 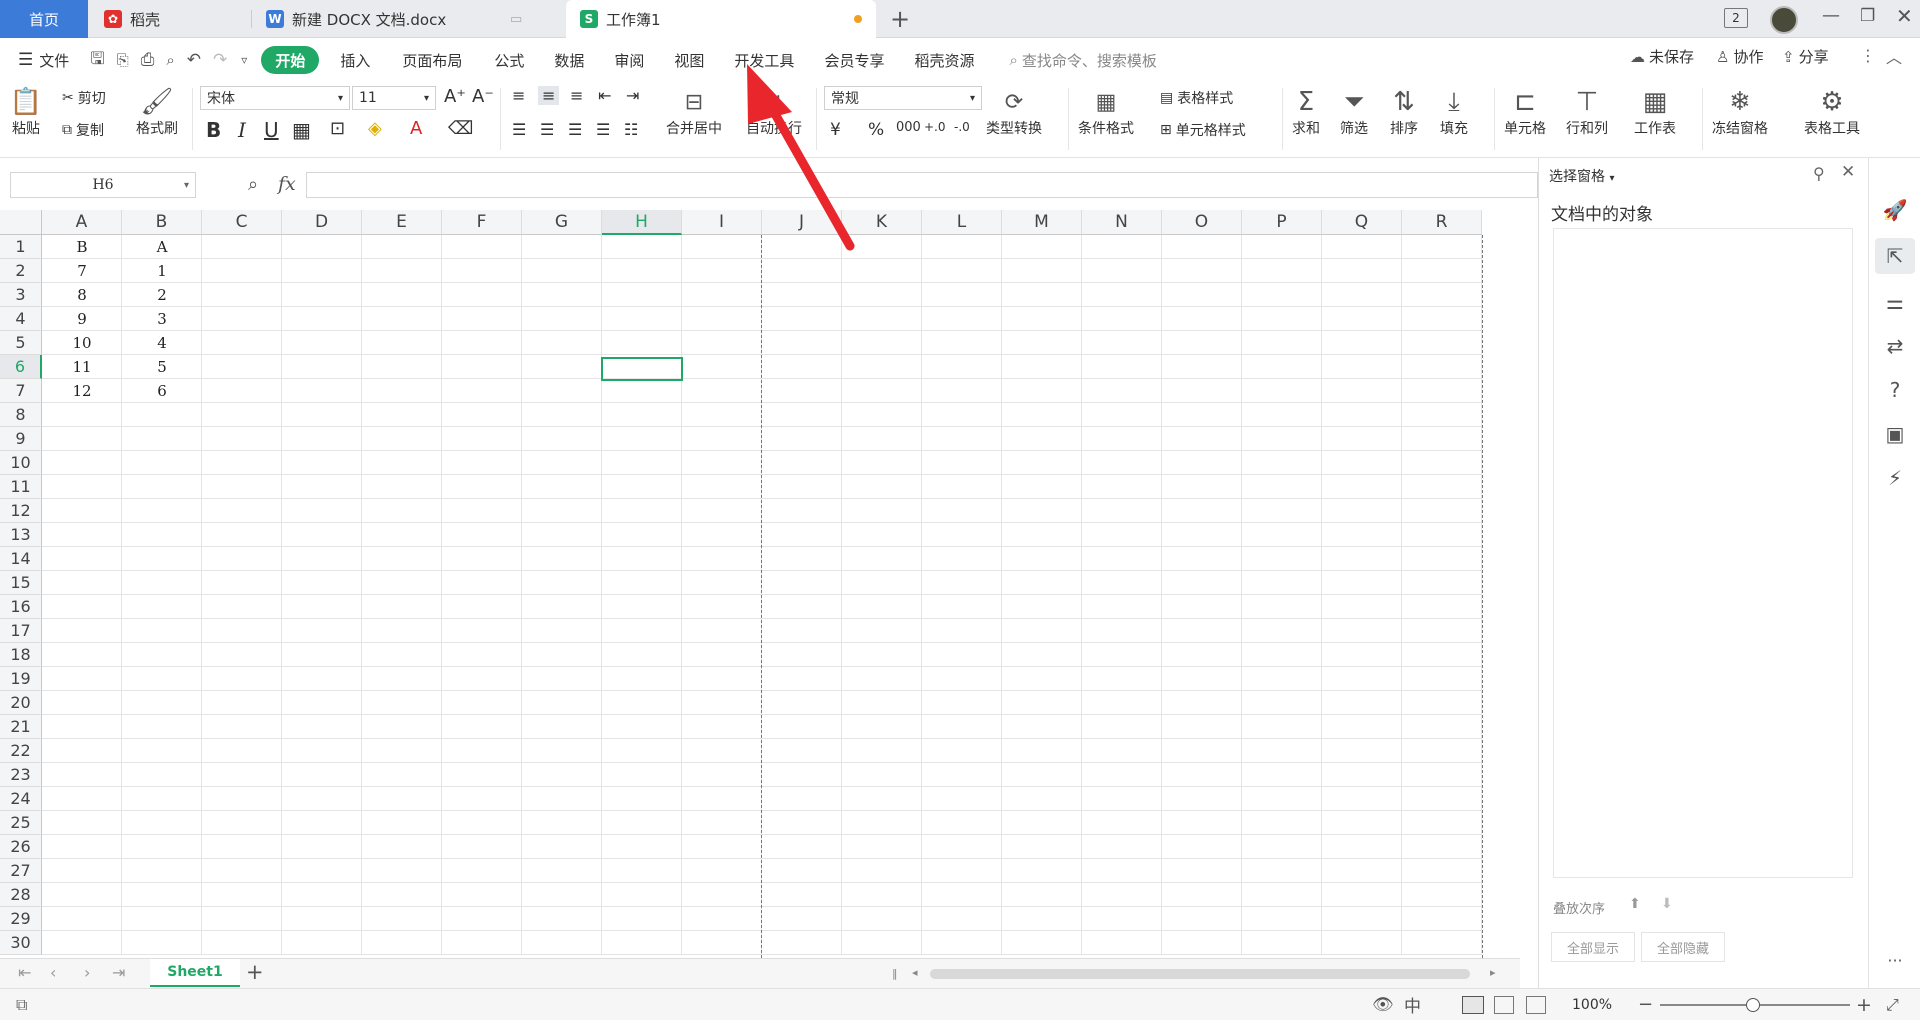 I want to click on pin-icon: ⚲, so click(x=1819, y=173).